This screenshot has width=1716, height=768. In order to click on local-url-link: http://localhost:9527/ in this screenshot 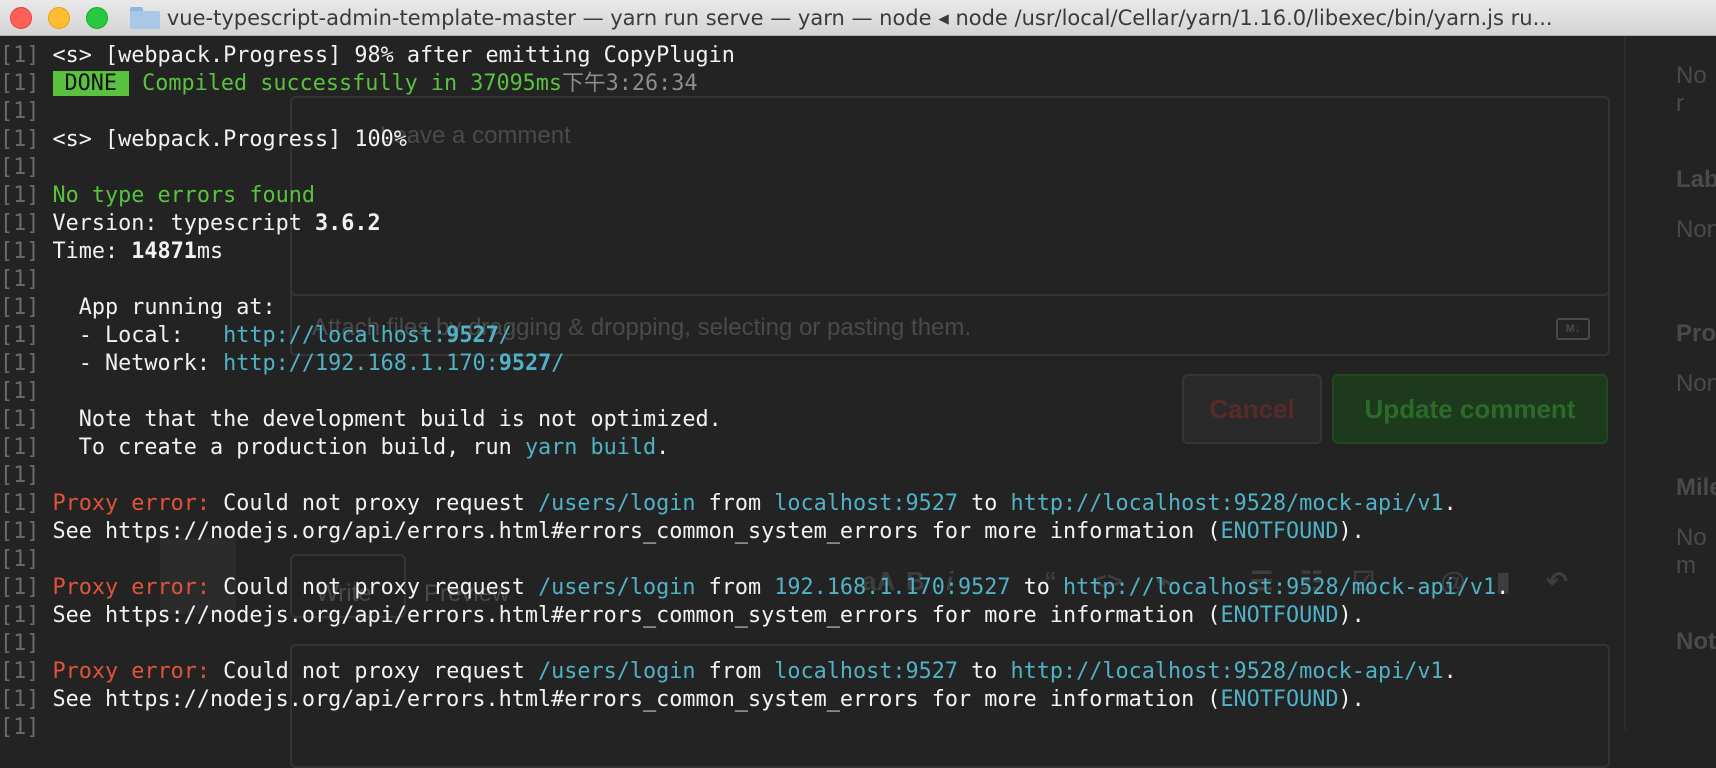, I will do `click(367, 335)`.